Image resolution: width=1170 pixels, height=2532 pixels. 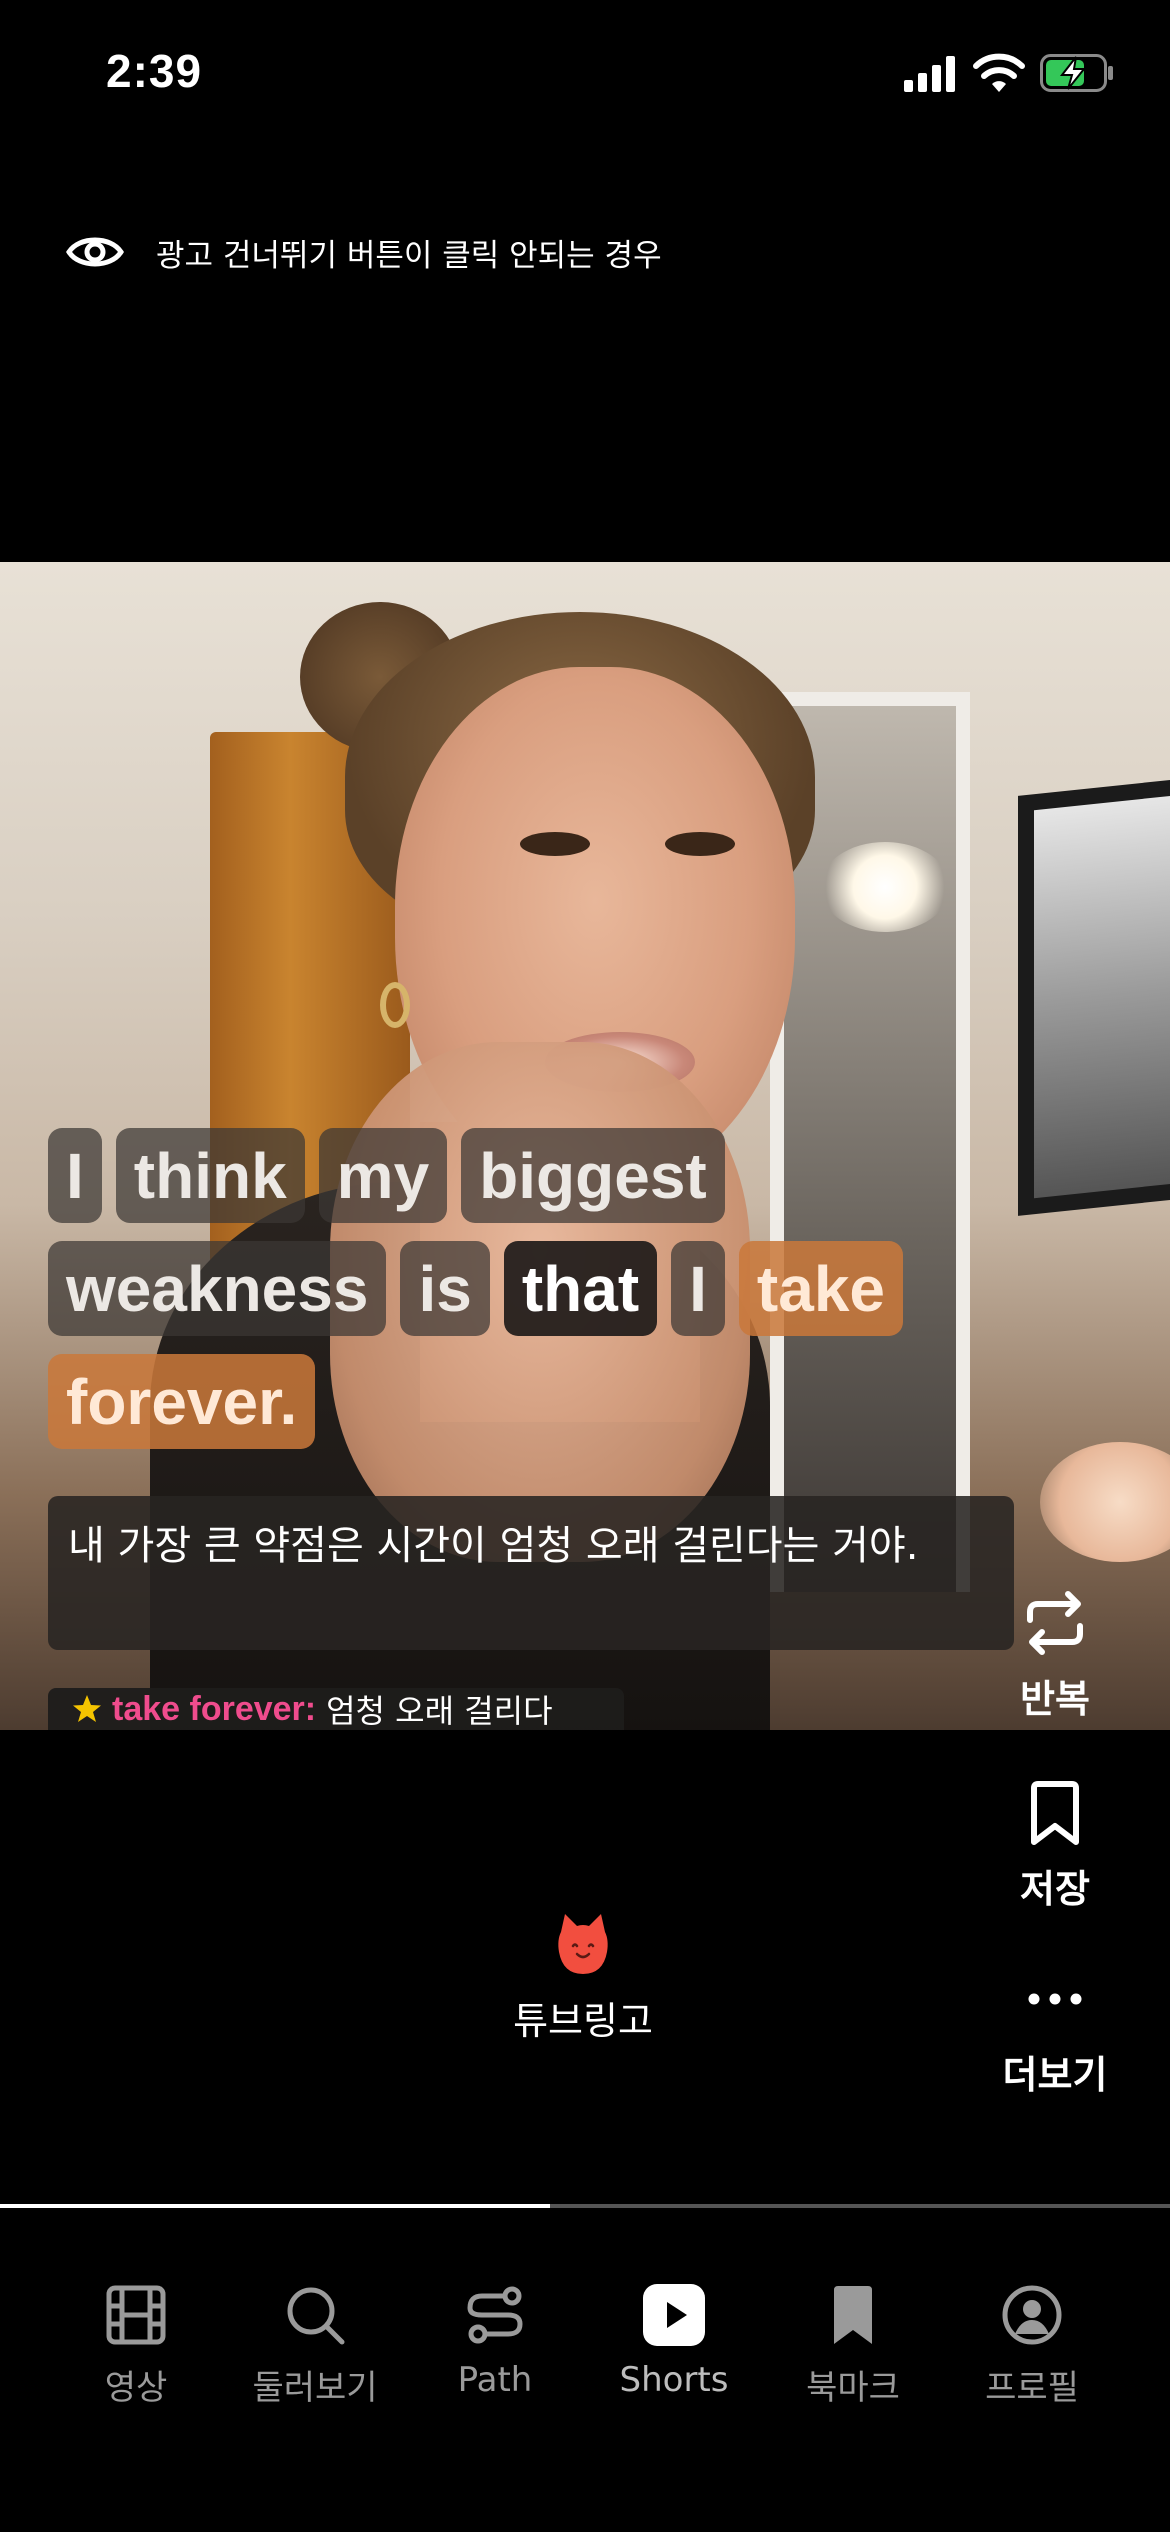 I want to click on ad-skip-help-link: 광고 건너뛰기 버튼이 클릭 안되는 경우, so click(x=364, y=252).